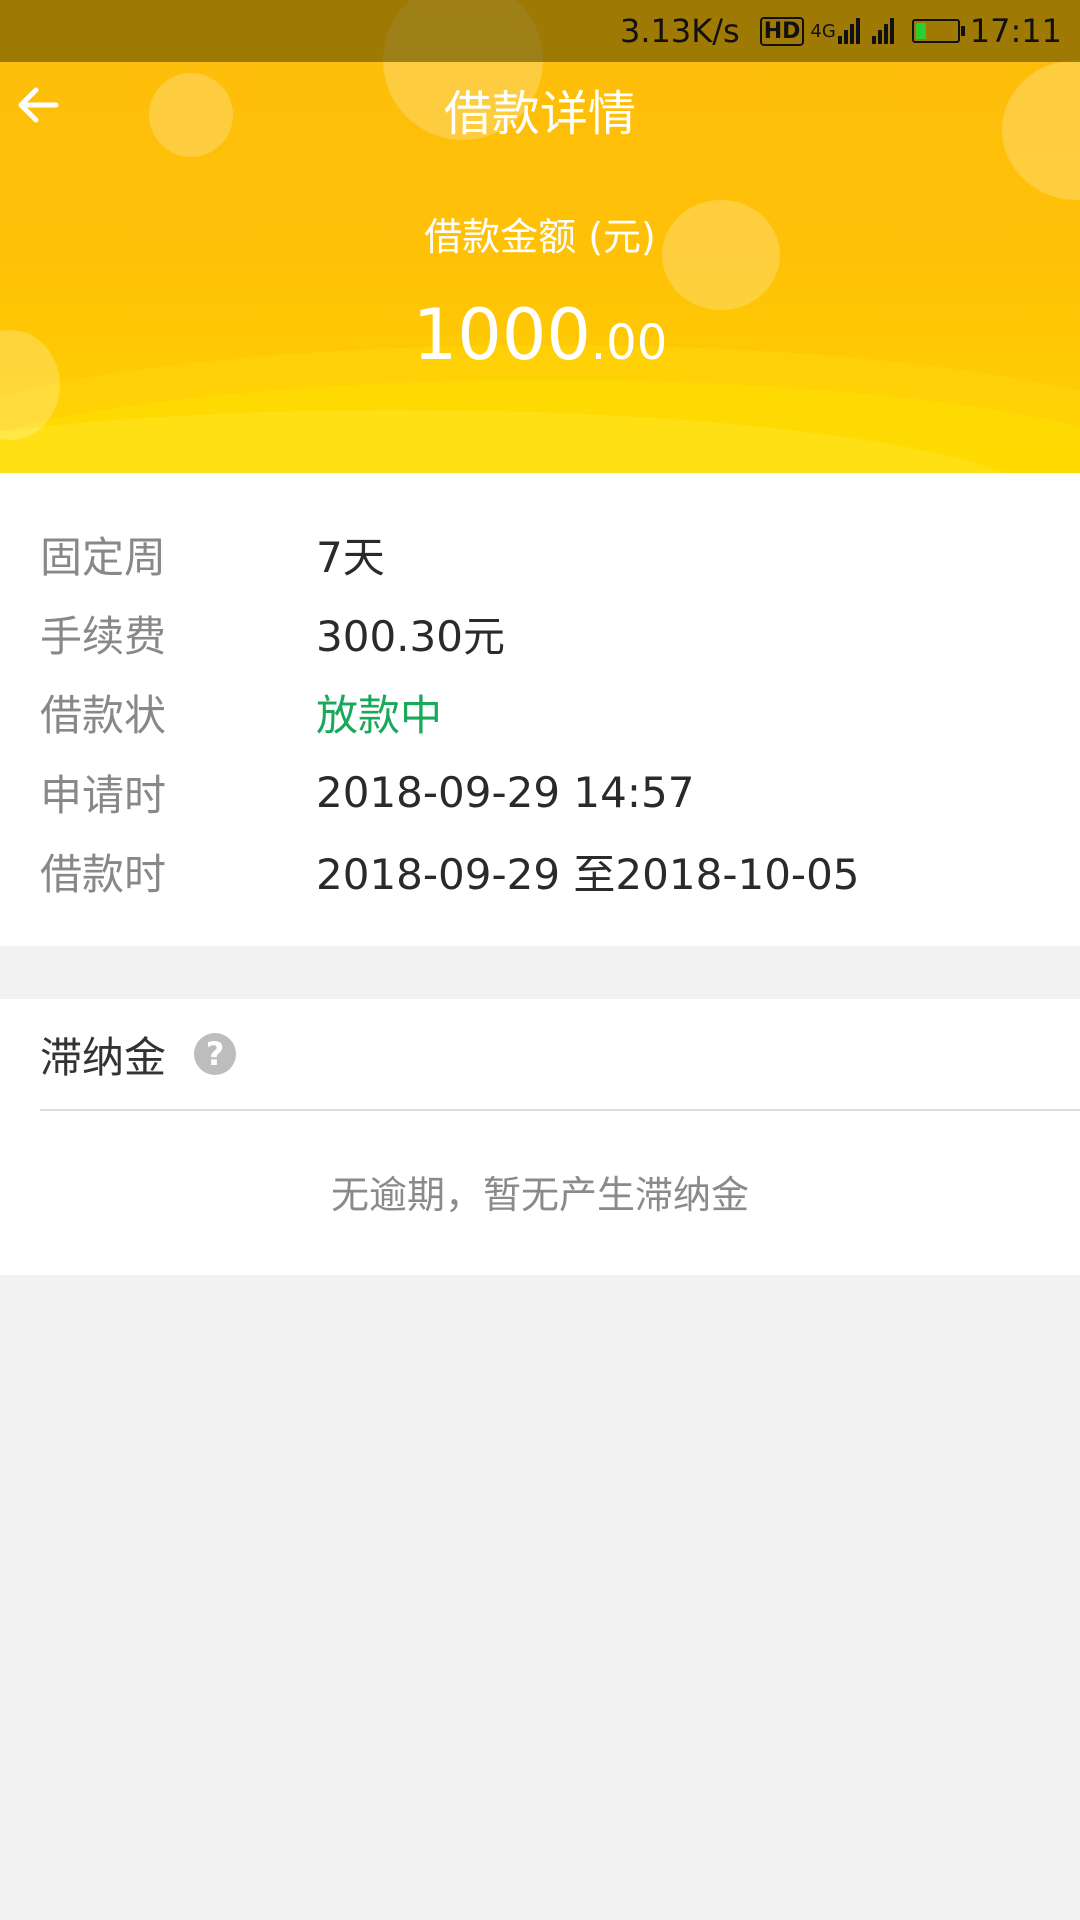 The image size is (1080, 1920). I want to click on detail-row-status: 借款状 放款中, so click(540, 712).